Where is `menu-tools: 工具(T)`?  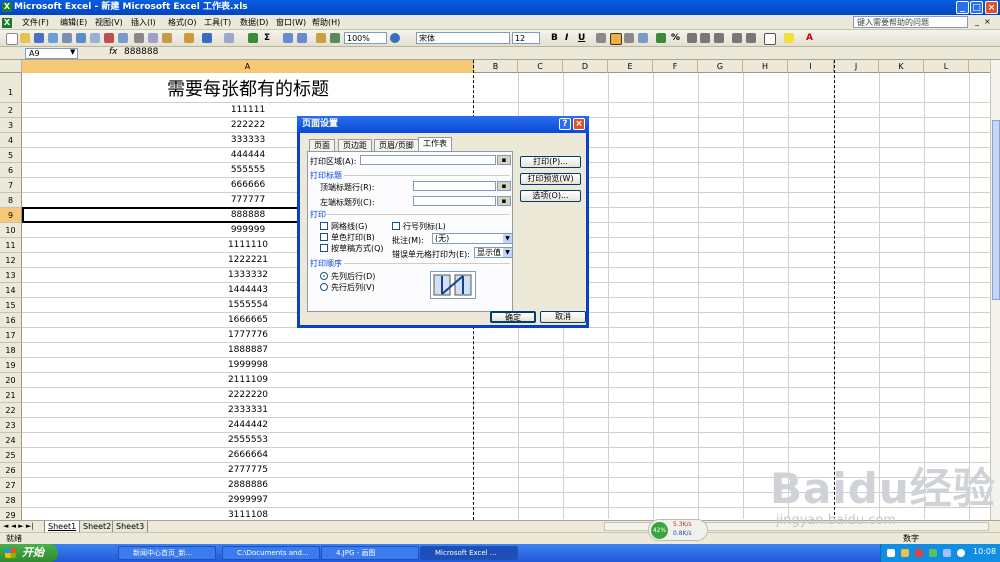
menu-tools: 工具(T) is located at coordinates (217, 22).